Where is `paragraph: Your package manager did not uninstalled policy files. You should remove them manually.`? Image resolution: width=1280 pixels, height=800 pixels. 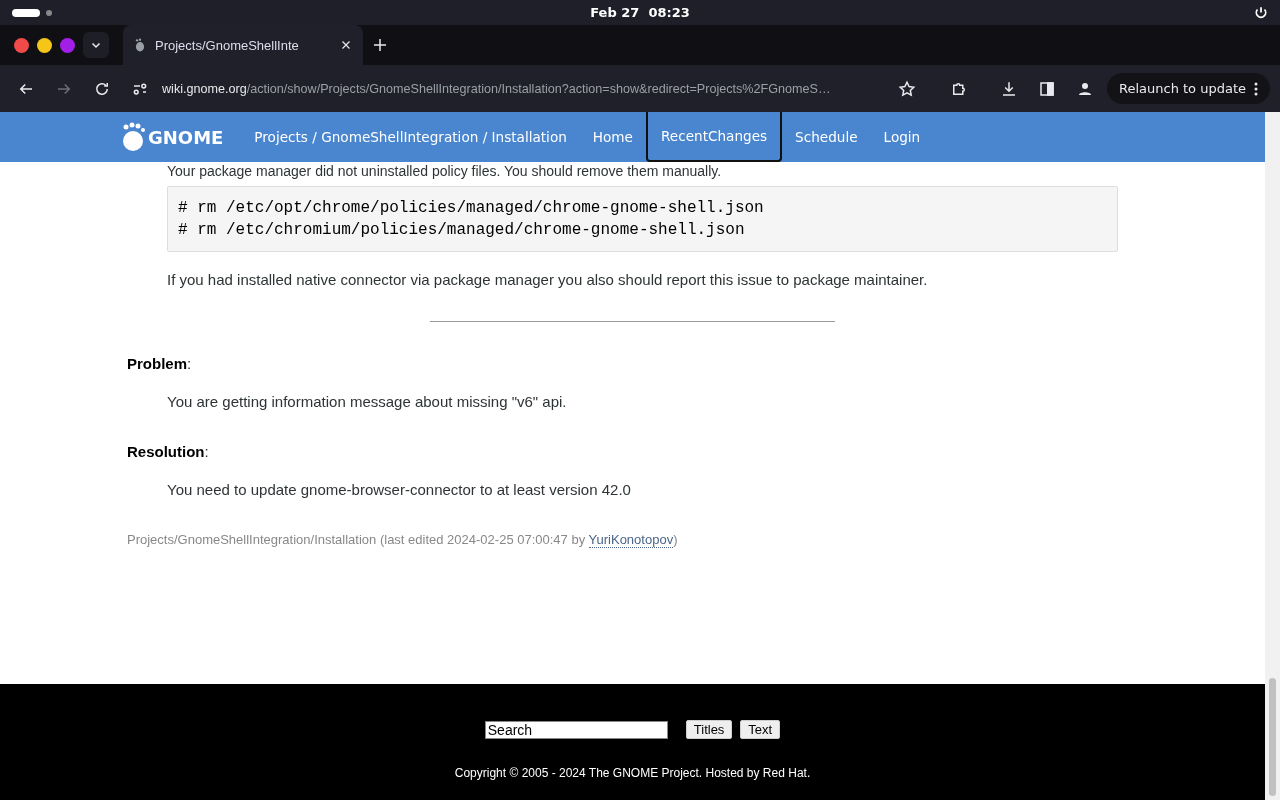
paragraph: Your package manager did not uninstalled policy files. You should remove them manually. is located at coordinates (445, 171).